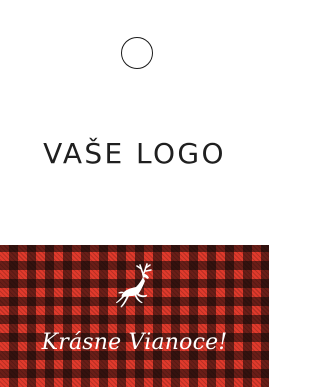 This screenshot has width=320, height=387. Describe the element at coordinates (137, 53) in the screenshot. I see `punch-hole-icon` at that location.